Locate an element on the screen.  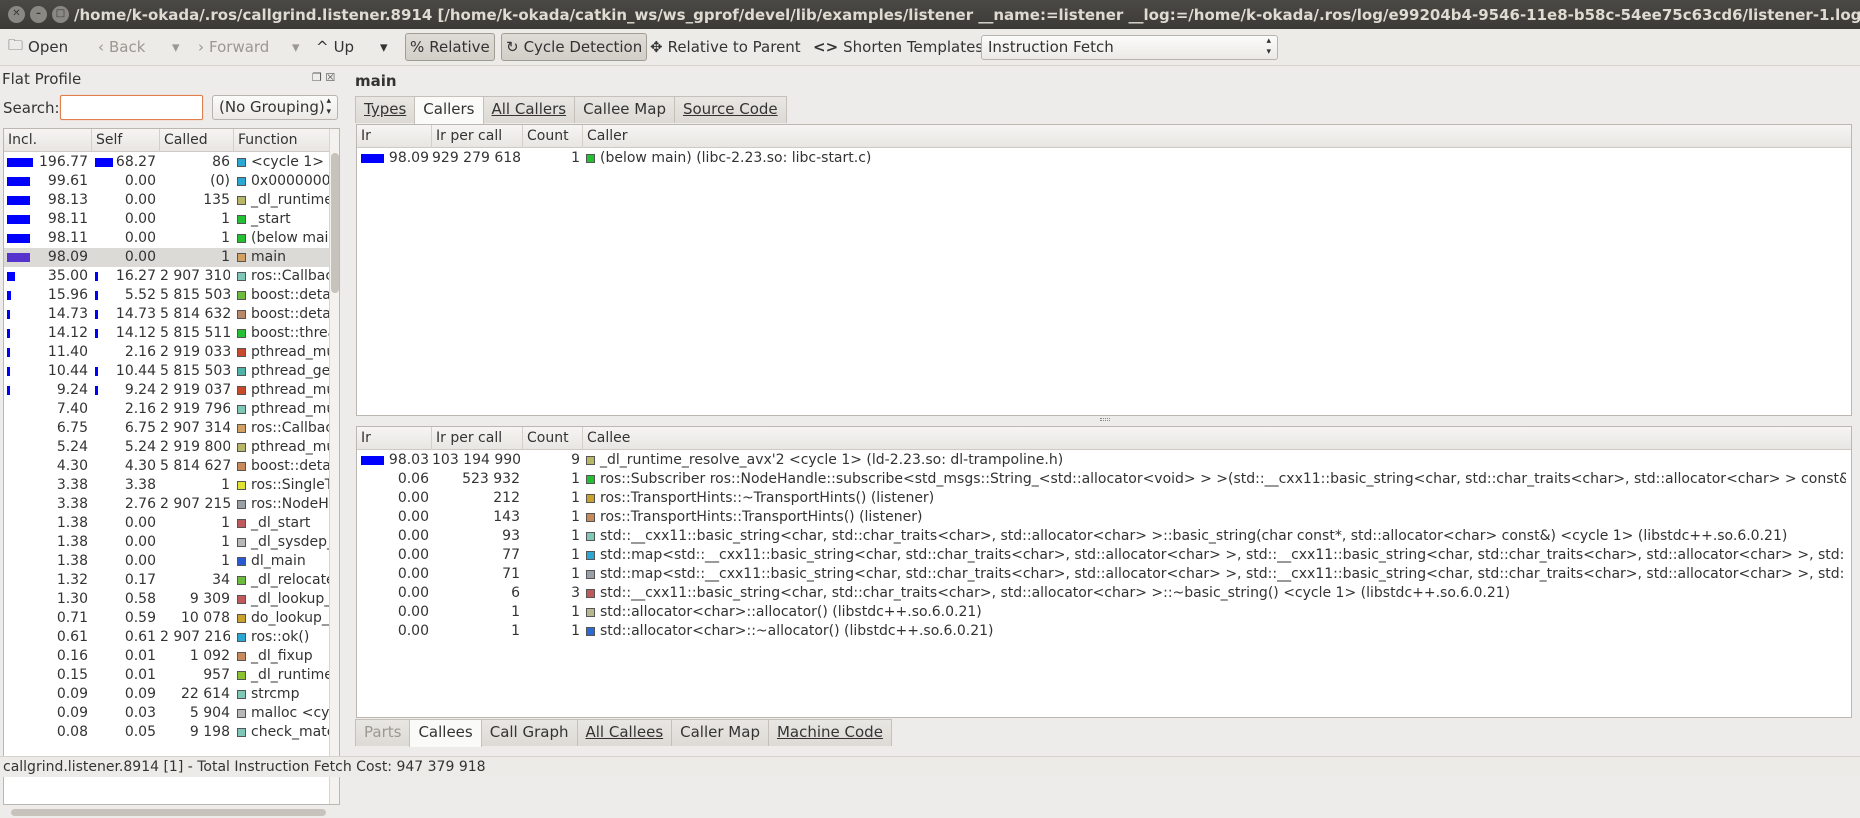
table-row: 0.15 0.01 957 _dl_runtime_resolve is located at coordinates (167, 675).